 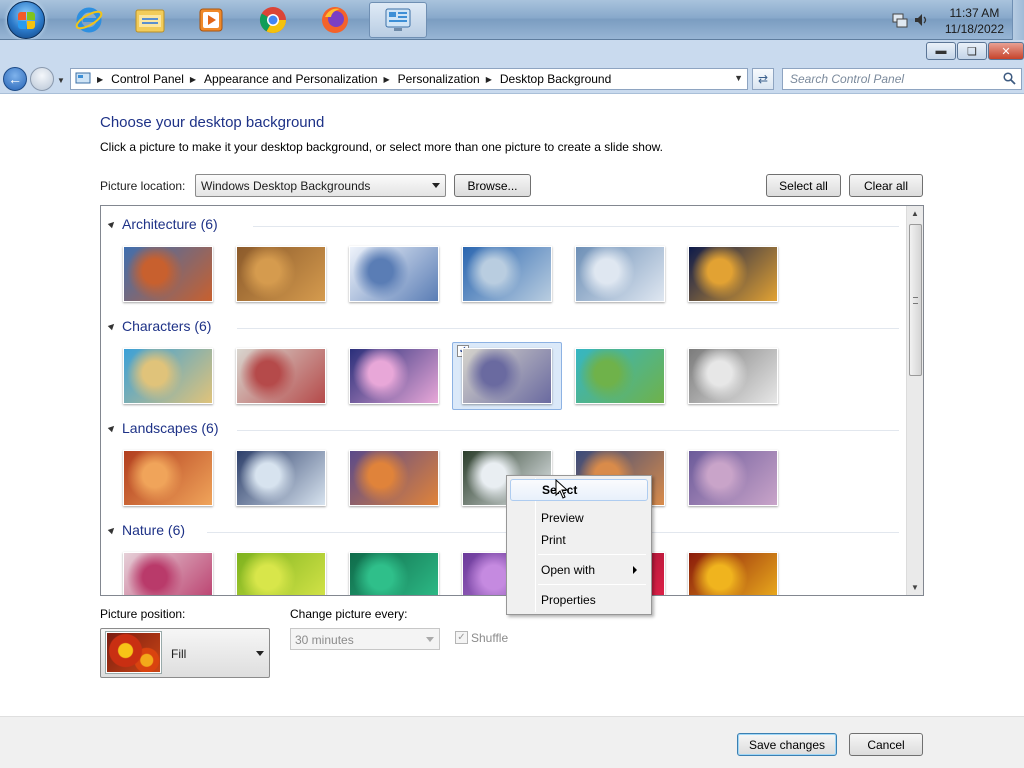 I want to click on menu-item-properties: Properties, so click(x=579, y=600).